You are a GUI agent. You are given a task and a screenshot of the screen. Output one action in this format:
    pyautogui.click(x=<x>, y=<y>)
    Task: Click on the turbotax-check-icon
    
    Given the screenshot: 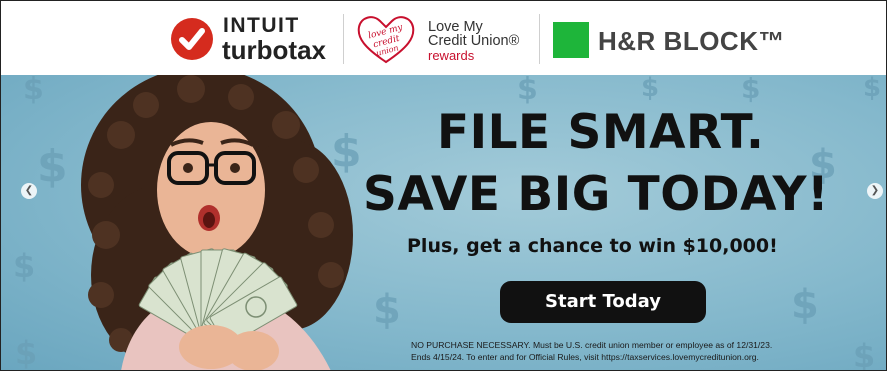 What is the action you would take?
    pyautogui.click(x=192, y=39)
    